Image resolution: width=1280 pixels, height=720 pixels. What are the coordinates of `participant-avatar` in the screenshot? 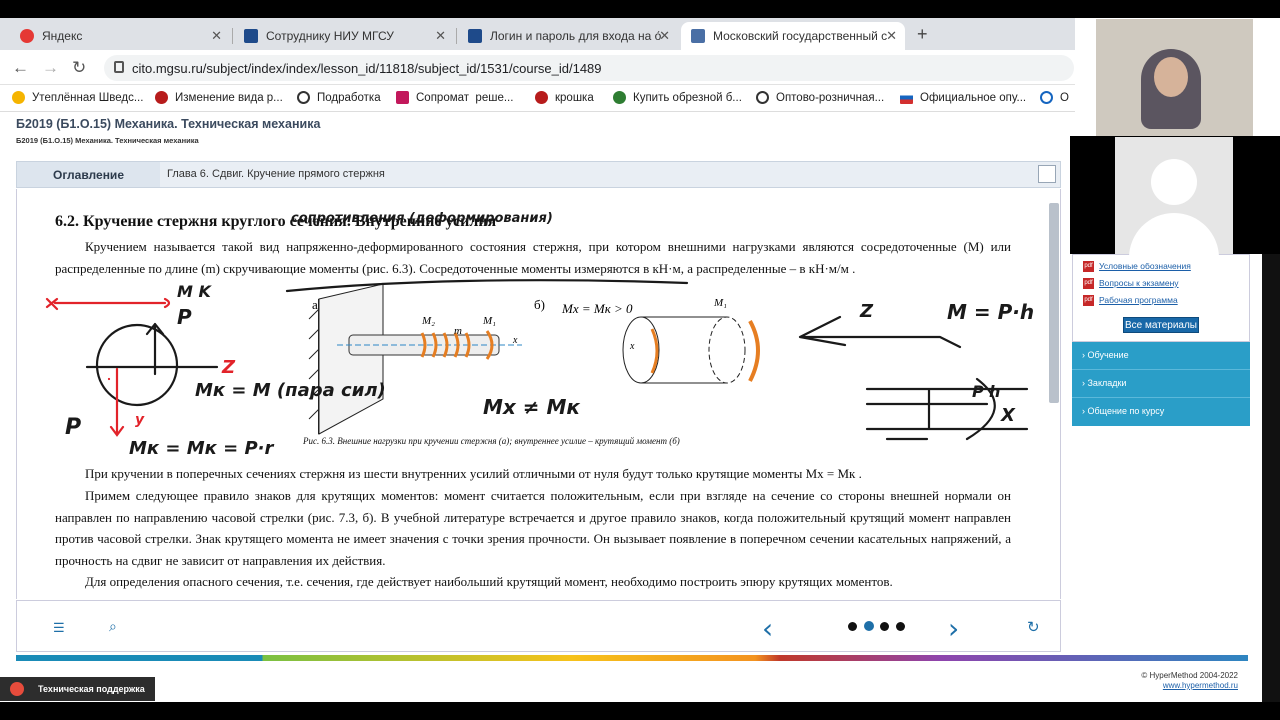 It's located at (1174, 200).